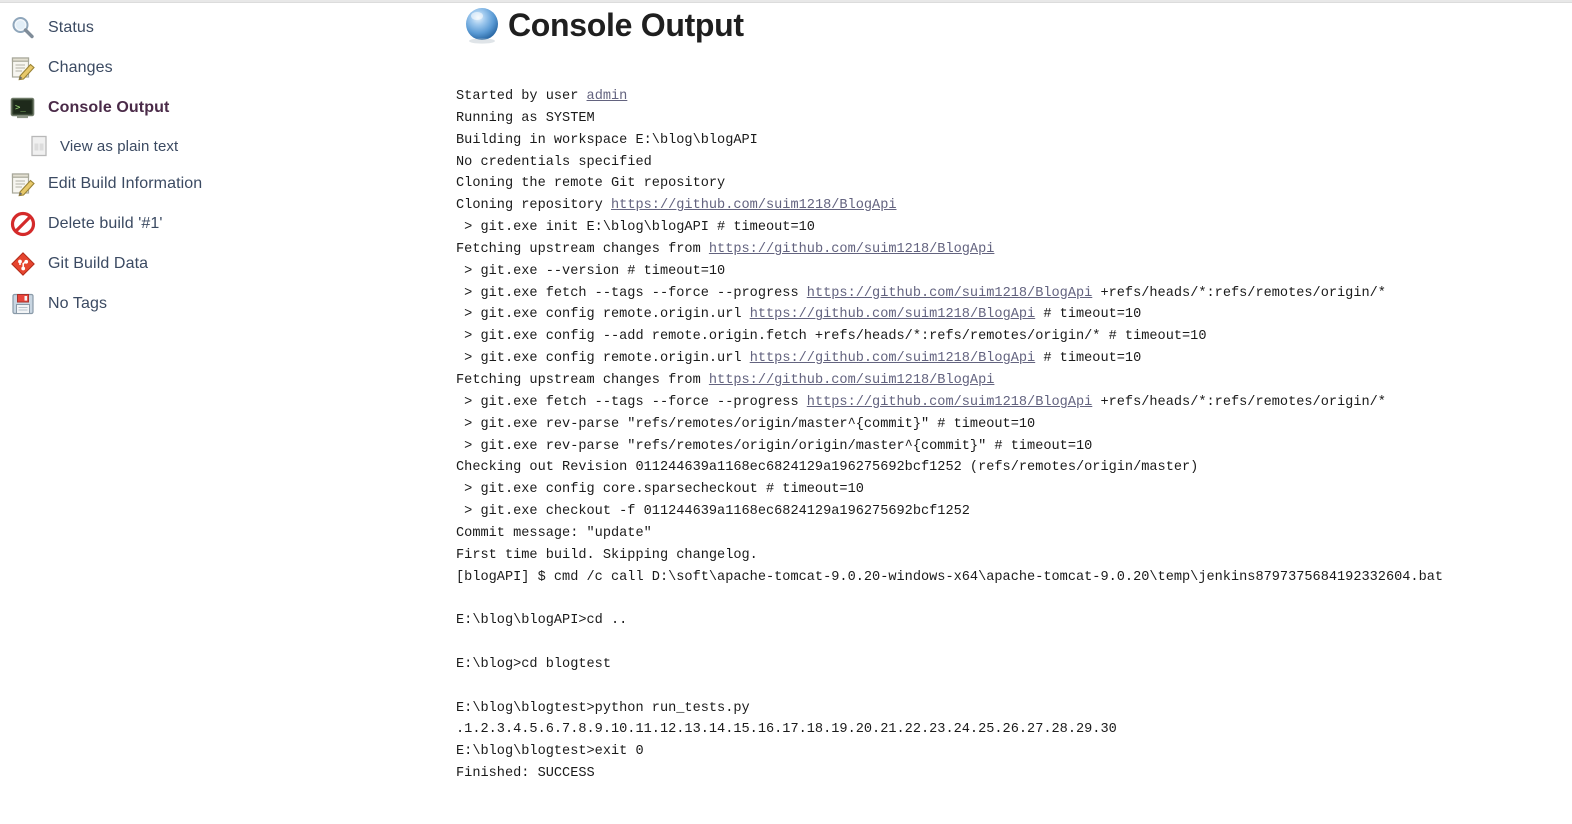 This screenshot has width=1572, height=824. I want to click on sidebar-item-label: Changes, so click(80, 67).